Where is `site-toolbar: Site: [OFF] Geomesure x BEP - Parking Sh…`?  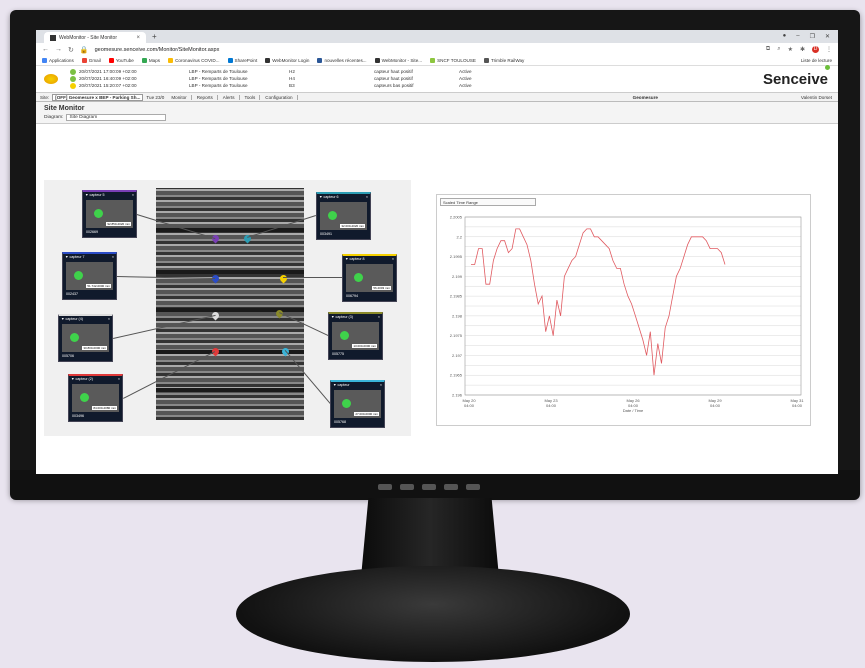 site-toolbar: Site: [OFF] Geomesure x BEP - Parking Sh… is located at coordinates (437, 97).